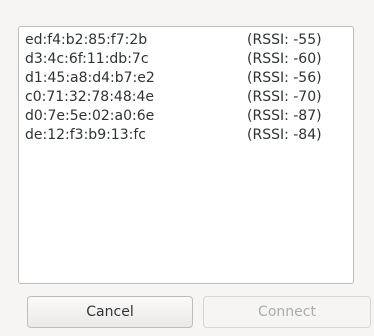  What do you see at coordinates (186, 59) in the screenshot?
I see `device-list-item: d3:4c:6f:11:db:7c (RSSI: -60)` at bounding box center [186, 59].